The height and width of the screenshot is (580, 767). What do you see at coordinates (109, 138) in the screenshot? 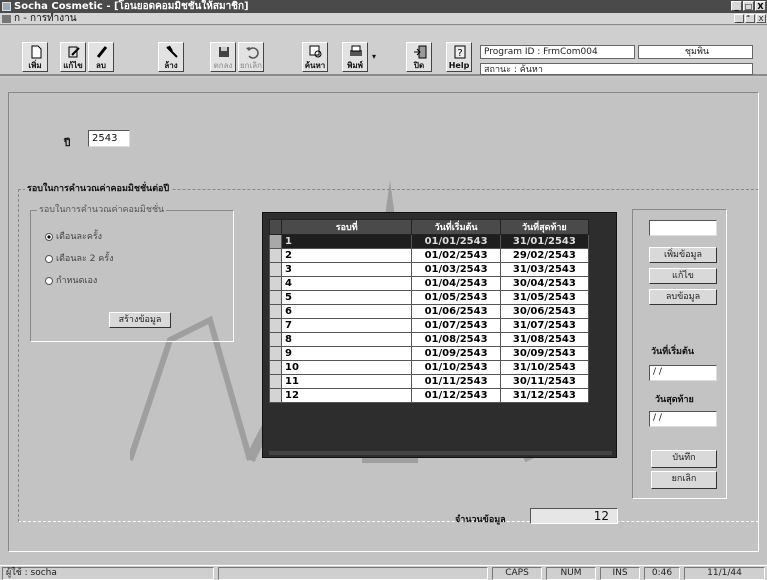
I see `year-input: 2543` at bounding box center [109, 138].